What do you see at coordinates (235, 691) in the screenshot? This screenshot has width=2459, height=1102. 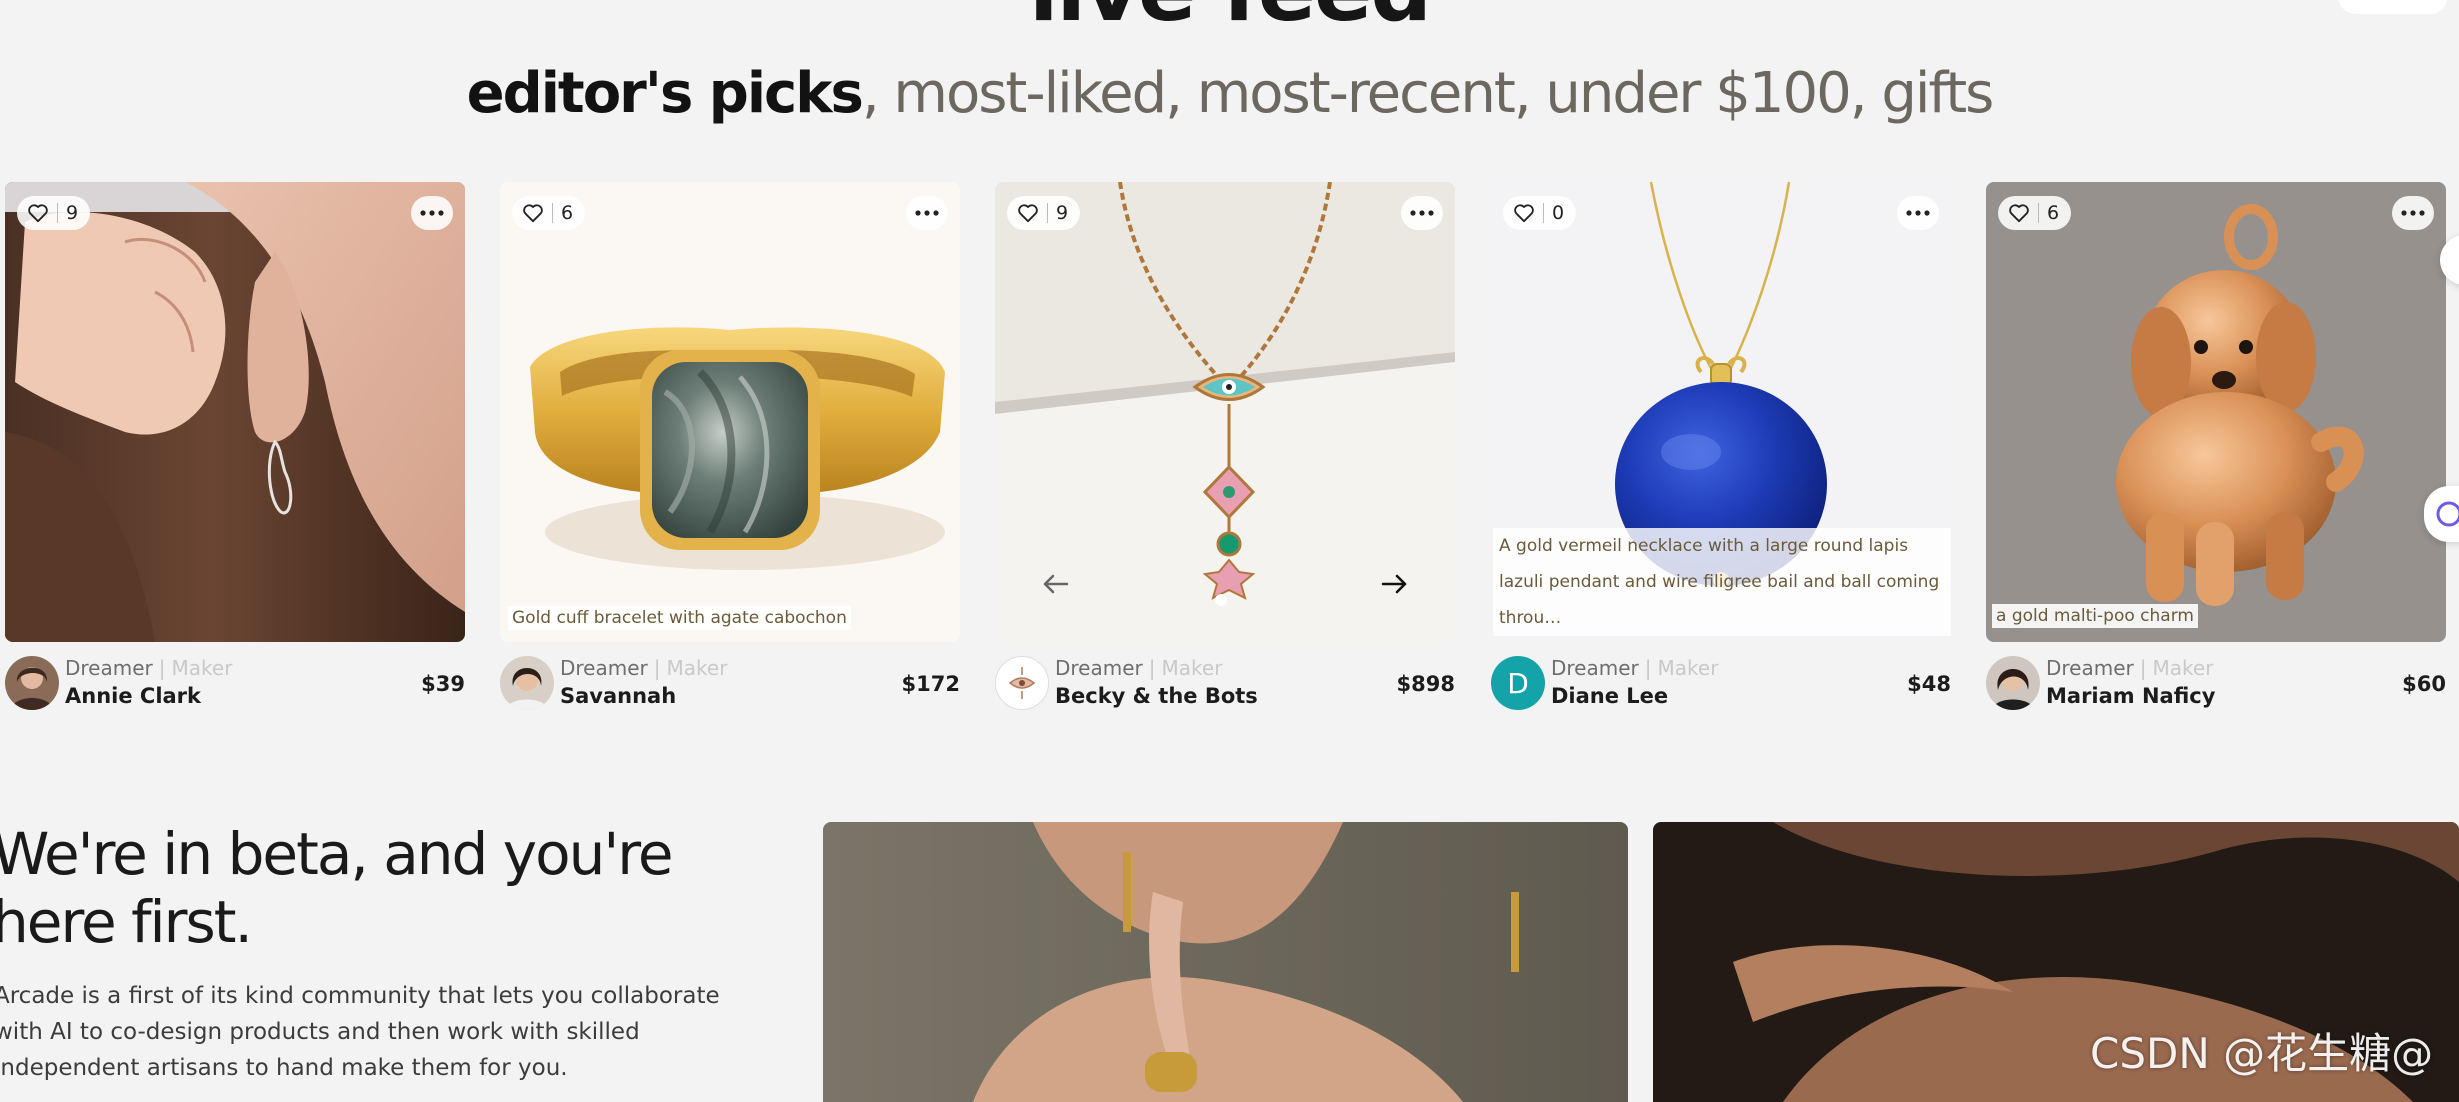 I see `card-meta: Dreamer | Maker Annie Clark $39` at bounding box center [235, 691].